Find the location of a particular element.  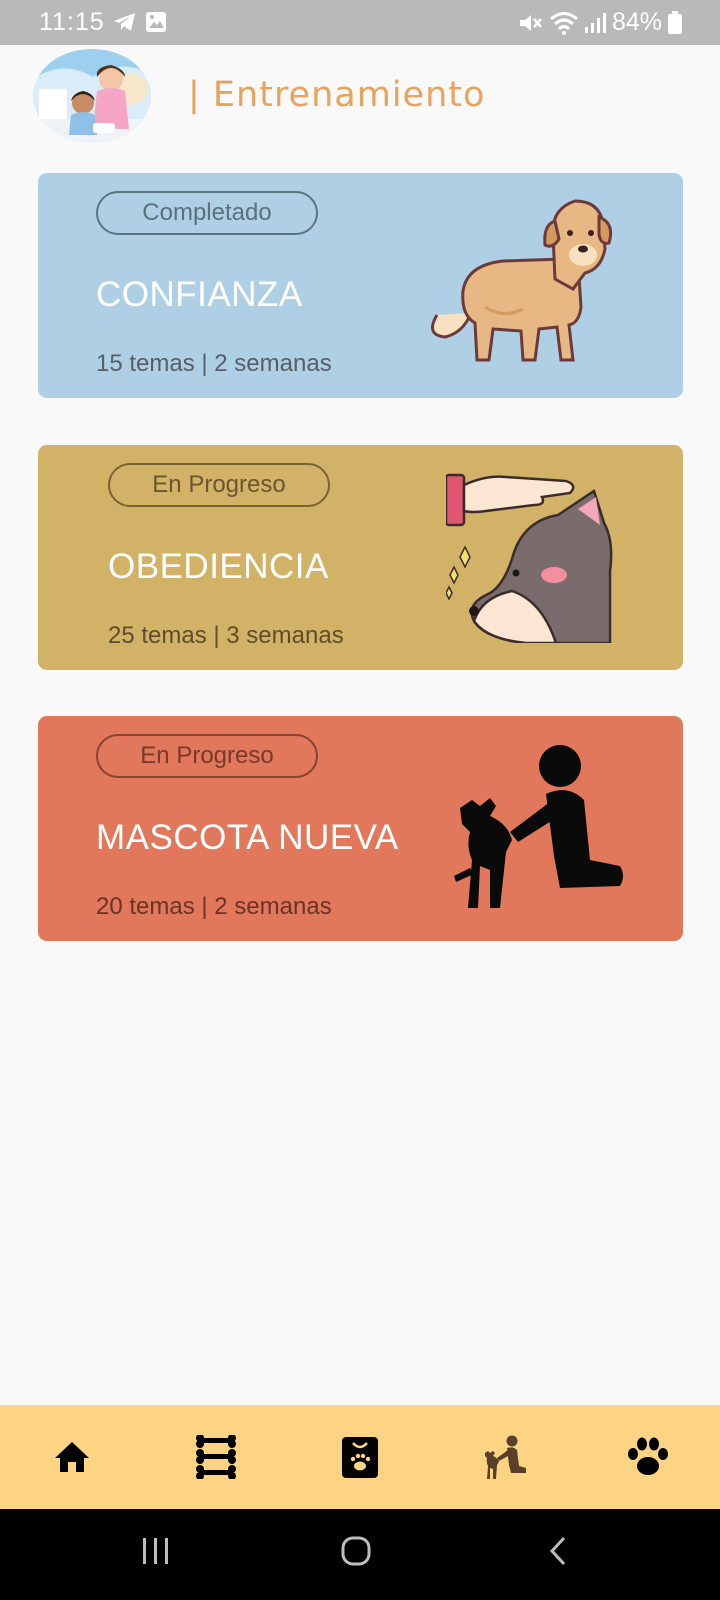

status-time: 11:15 is located at coordinates (72, 22).